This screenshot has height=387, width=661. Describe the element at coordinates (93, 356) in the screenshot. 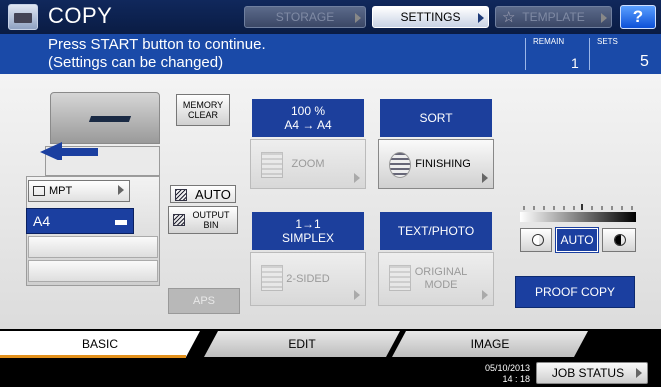

I see `active-tab-indicator` at that location.